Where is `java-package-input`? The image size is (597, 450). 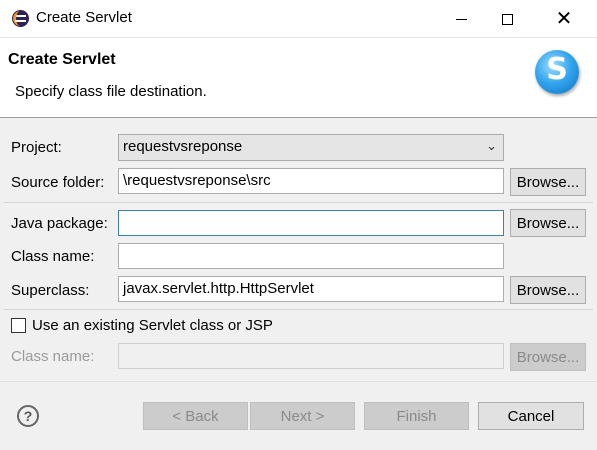
java-package-input is located at coordinates (311, 223).